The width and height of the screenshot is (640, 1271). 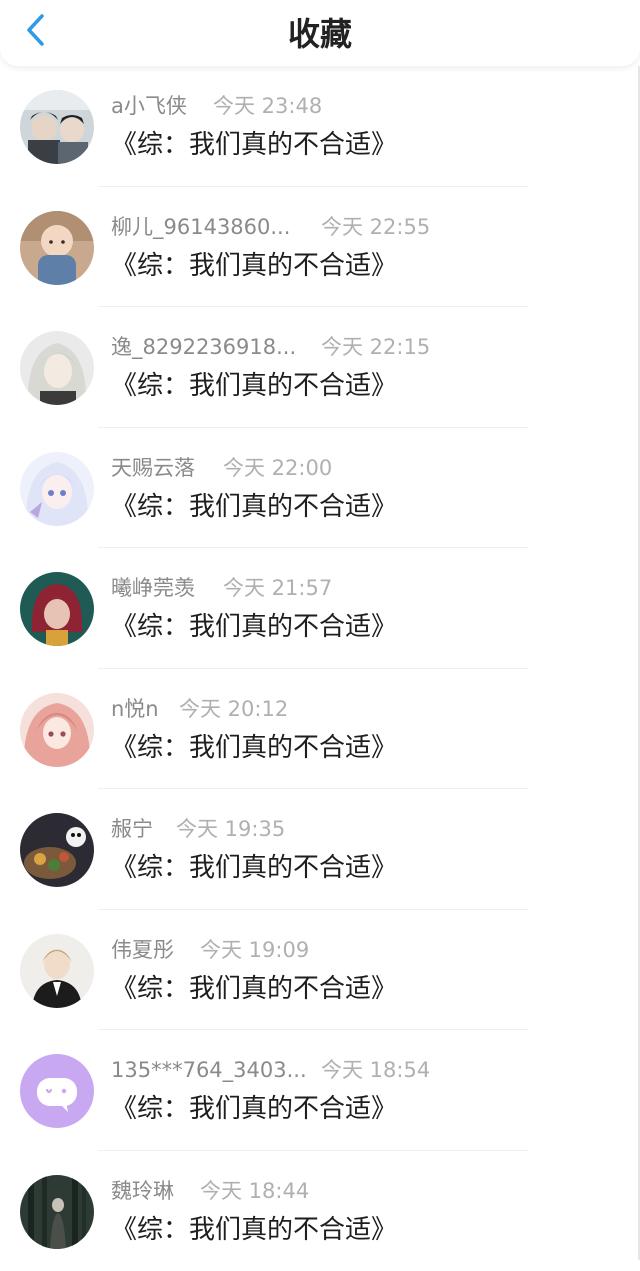 I want to click on avatar-two-figures-icon, so click(x=57, y=127).